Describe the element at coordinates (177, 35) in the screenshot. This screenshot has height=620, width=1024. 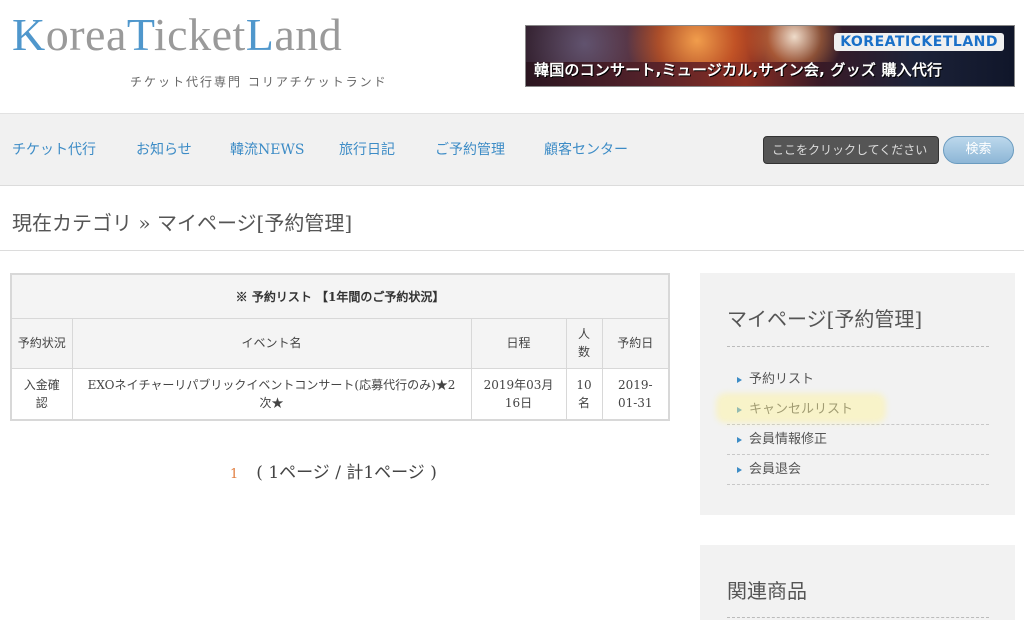
I see `site-logo: KoreaTicketLand` at that location.